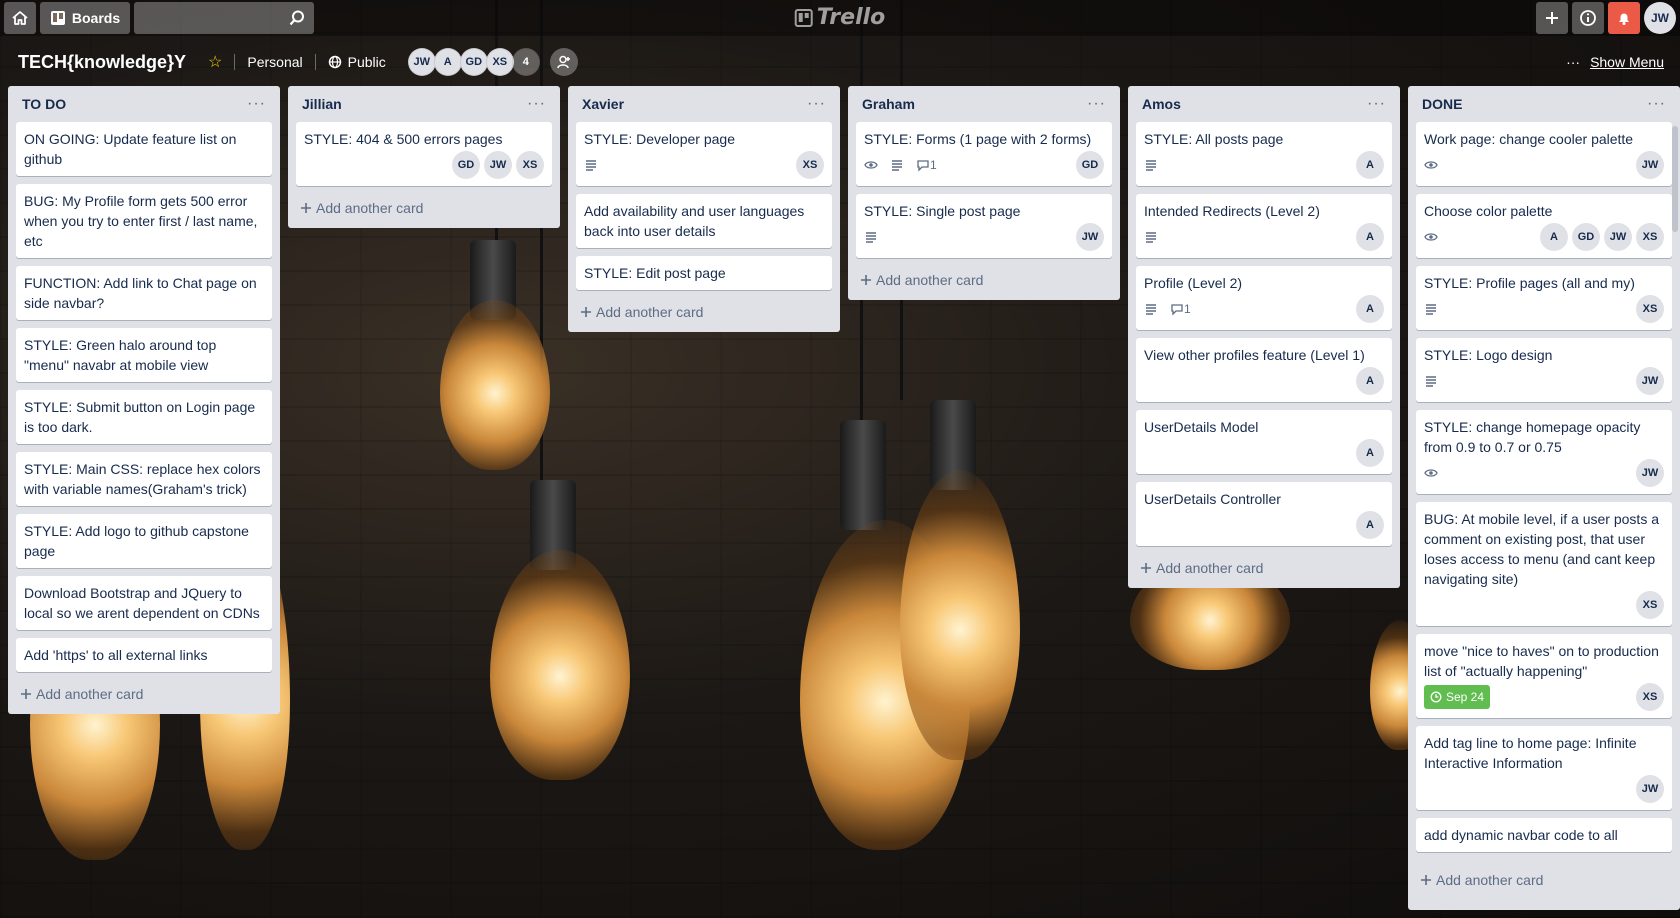 This screenshot has width=1680, height=918. What do you see at coordinates (322, 104) in the screenshot?
I see `list-title: Jillian` at bounding box center [322, 104].